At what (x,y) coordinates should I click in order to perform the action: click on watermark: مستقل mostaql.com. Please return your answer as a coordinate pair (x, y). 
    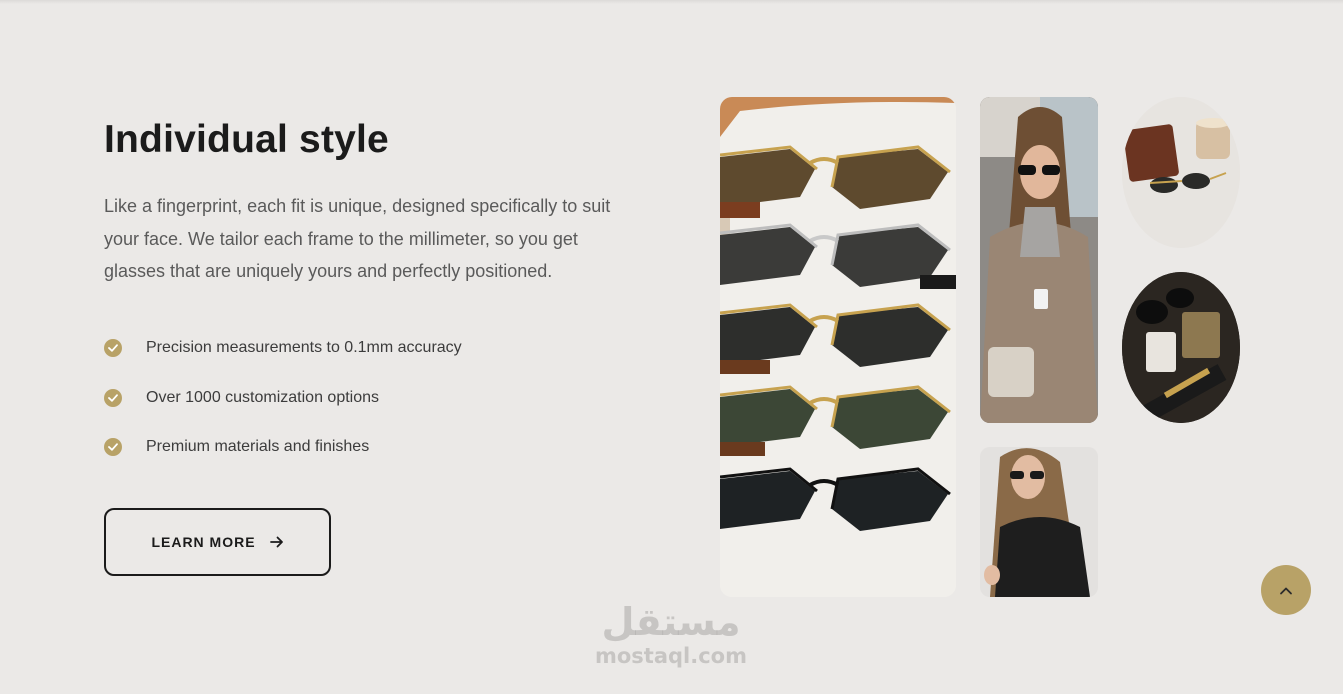
    Looking at the image, I should click on (671, 634).